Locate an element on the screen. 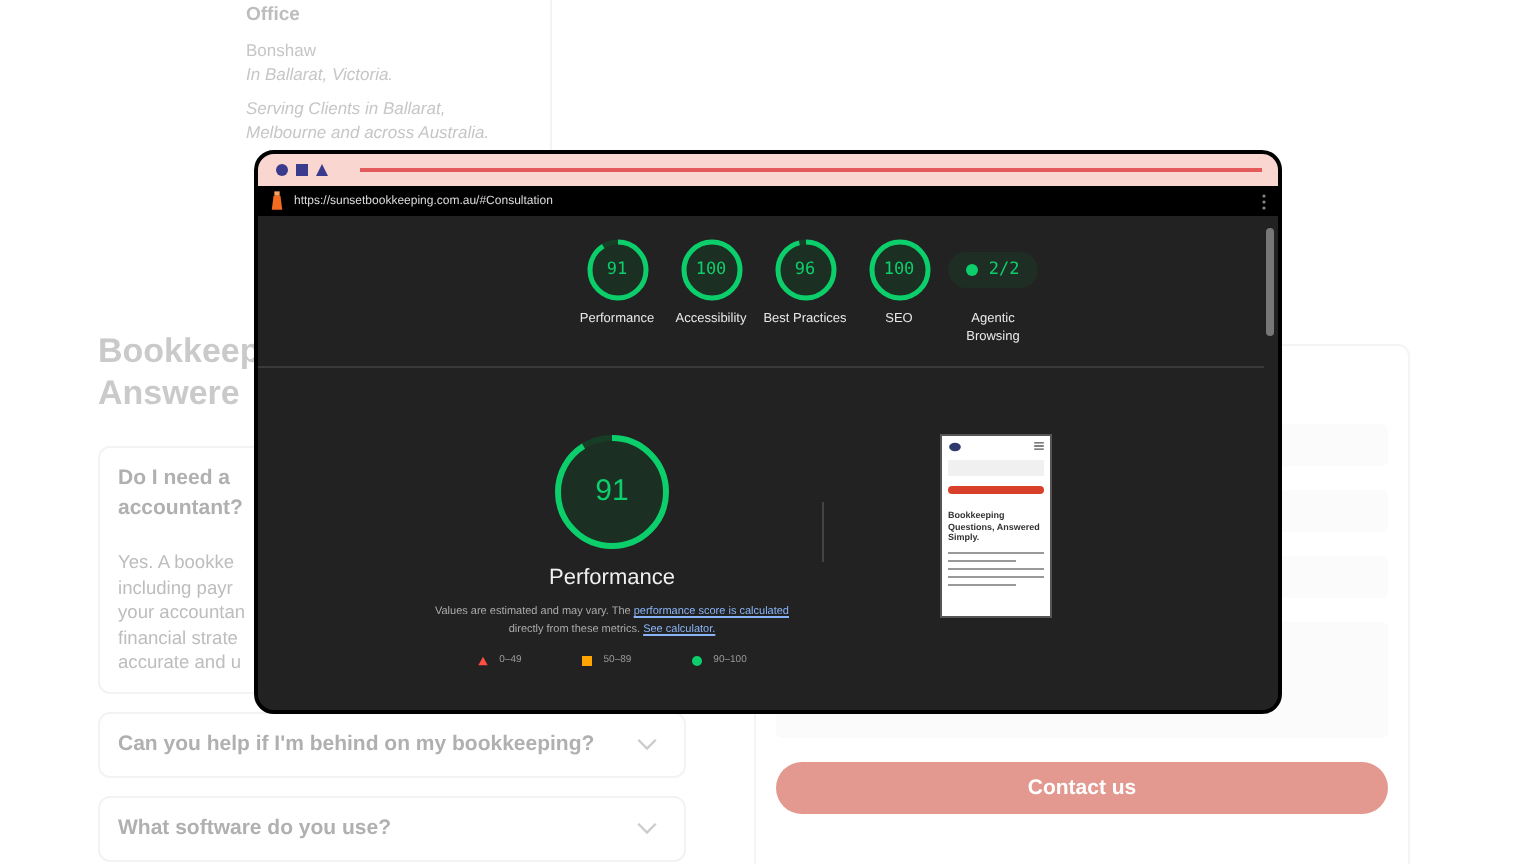 Image resolution: width=1536 pixels, height=864 pixels. faq-answer: accurate and u is located at coordinates (180, 663).